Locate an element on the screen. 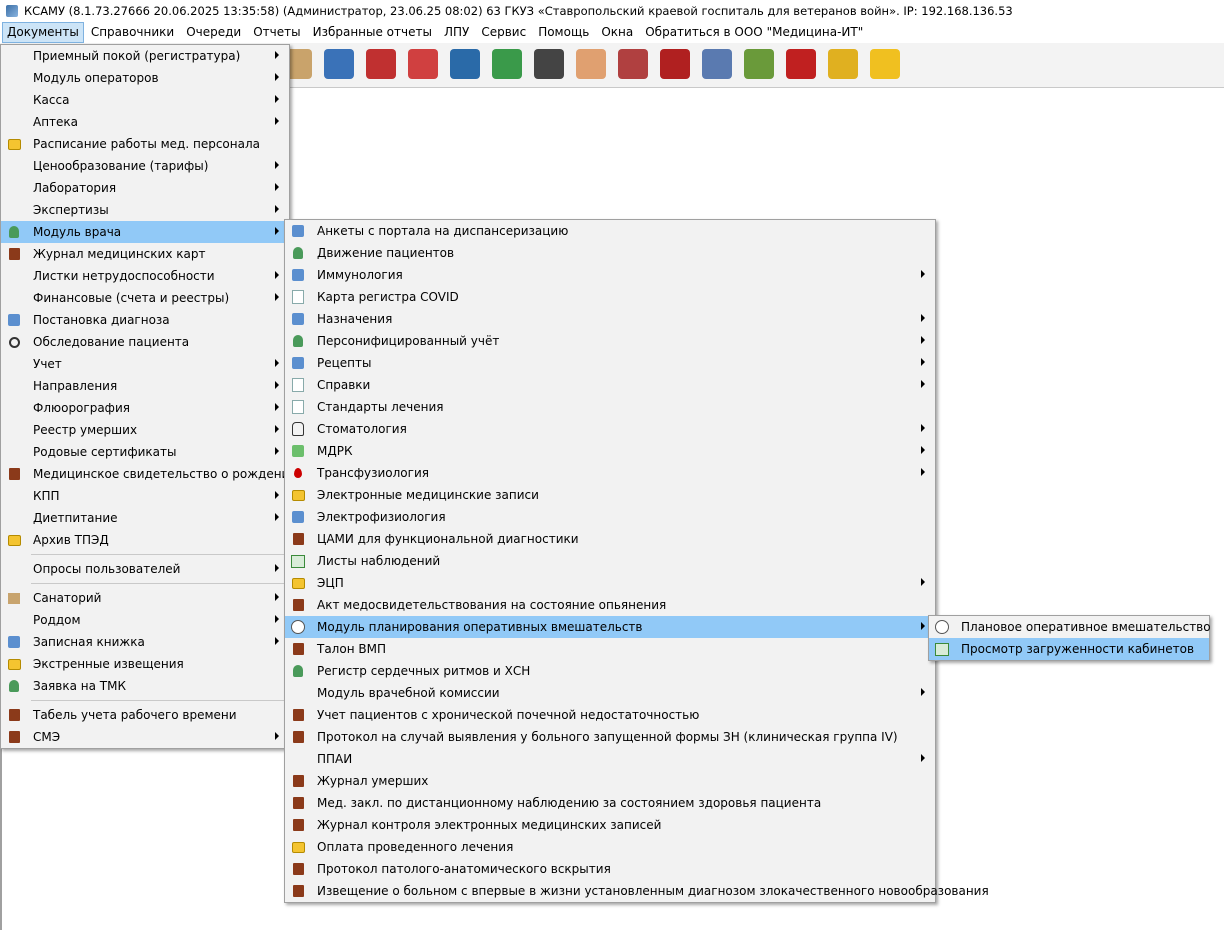 This screenshot has height=930, width=1224. barcode-scanner-icon is located at coordinates (549, 64).